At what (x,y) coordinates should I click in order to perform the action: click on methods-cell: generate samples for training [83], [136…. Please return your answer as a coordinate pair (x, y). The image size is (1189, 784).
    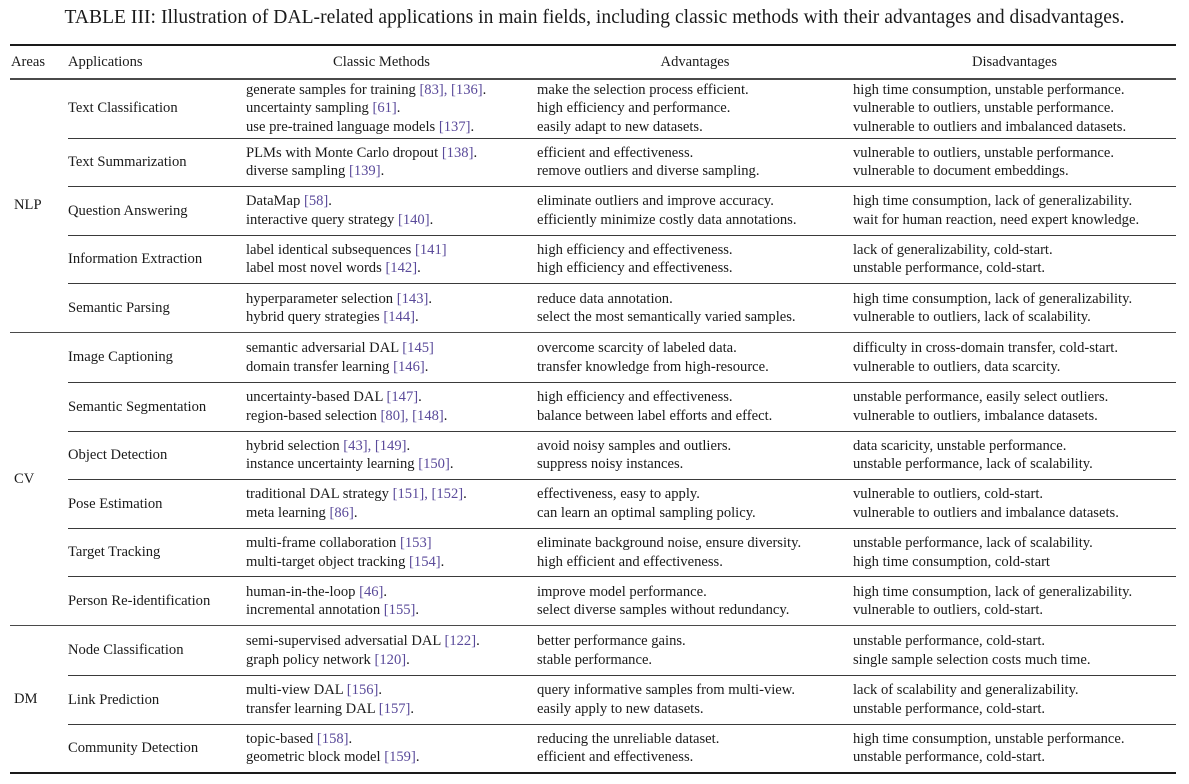
    Looking at the image, I should click on (391, 109).